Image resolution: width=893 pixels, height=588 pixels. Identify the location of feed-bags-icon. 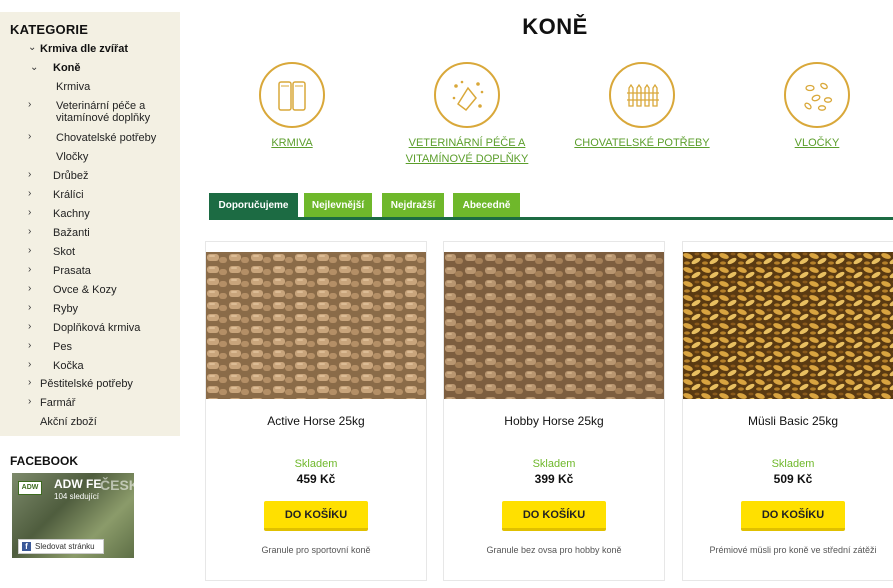
(292, 95).